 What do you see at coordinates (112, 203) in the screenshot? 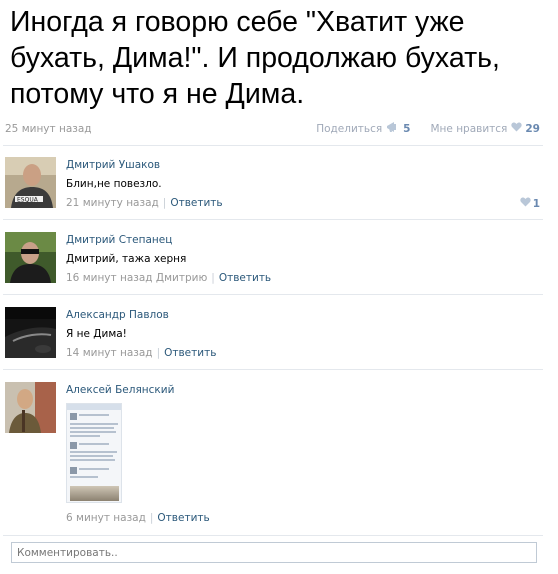
I see `comment-time: 21 минуту назад` at bounding box center [112, 203].